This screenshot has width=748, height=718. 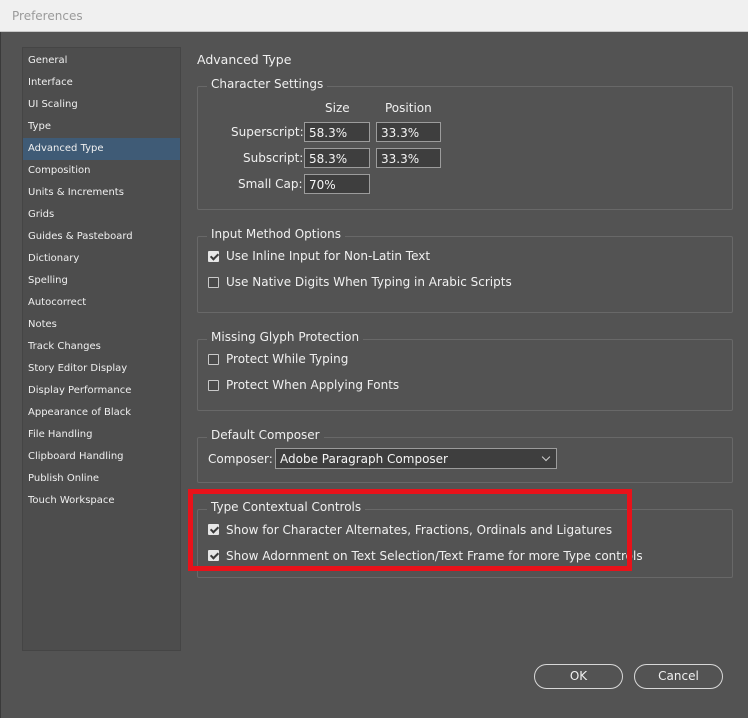 I want to click on superscript-size-field, so click(x=337, y=132).